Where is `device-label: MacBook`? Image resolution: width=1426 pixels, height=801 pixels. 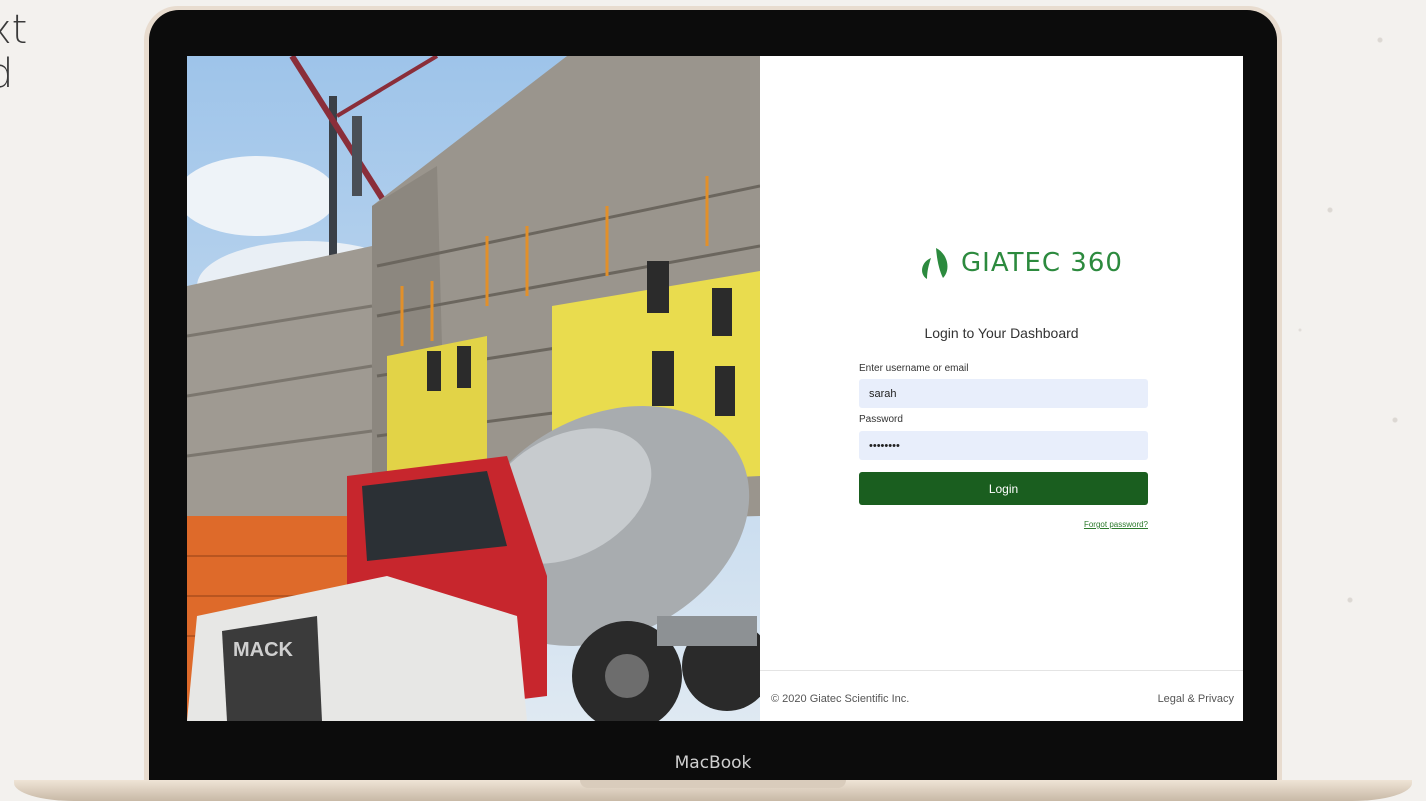
device-label: MacBook is located at coordinates (713, 763).